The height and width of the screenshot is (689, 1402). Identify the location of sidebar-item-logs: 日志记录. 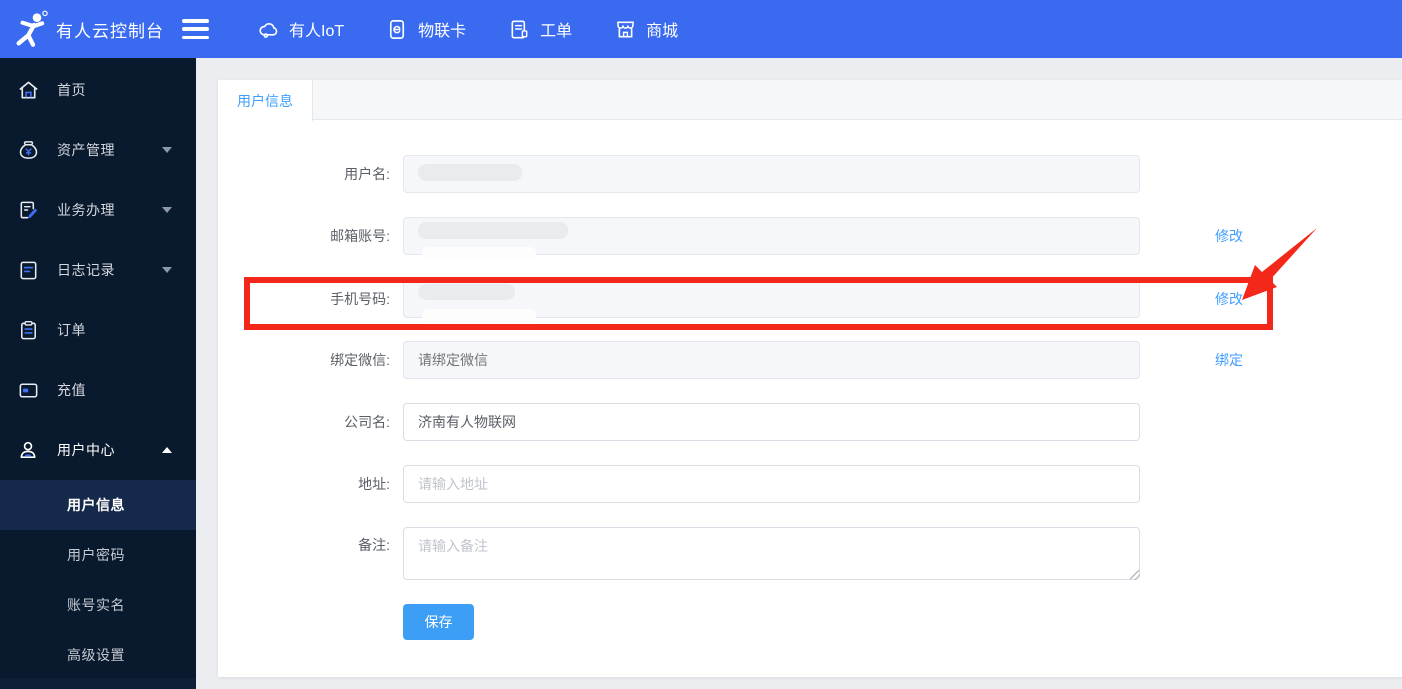
(98, 270).